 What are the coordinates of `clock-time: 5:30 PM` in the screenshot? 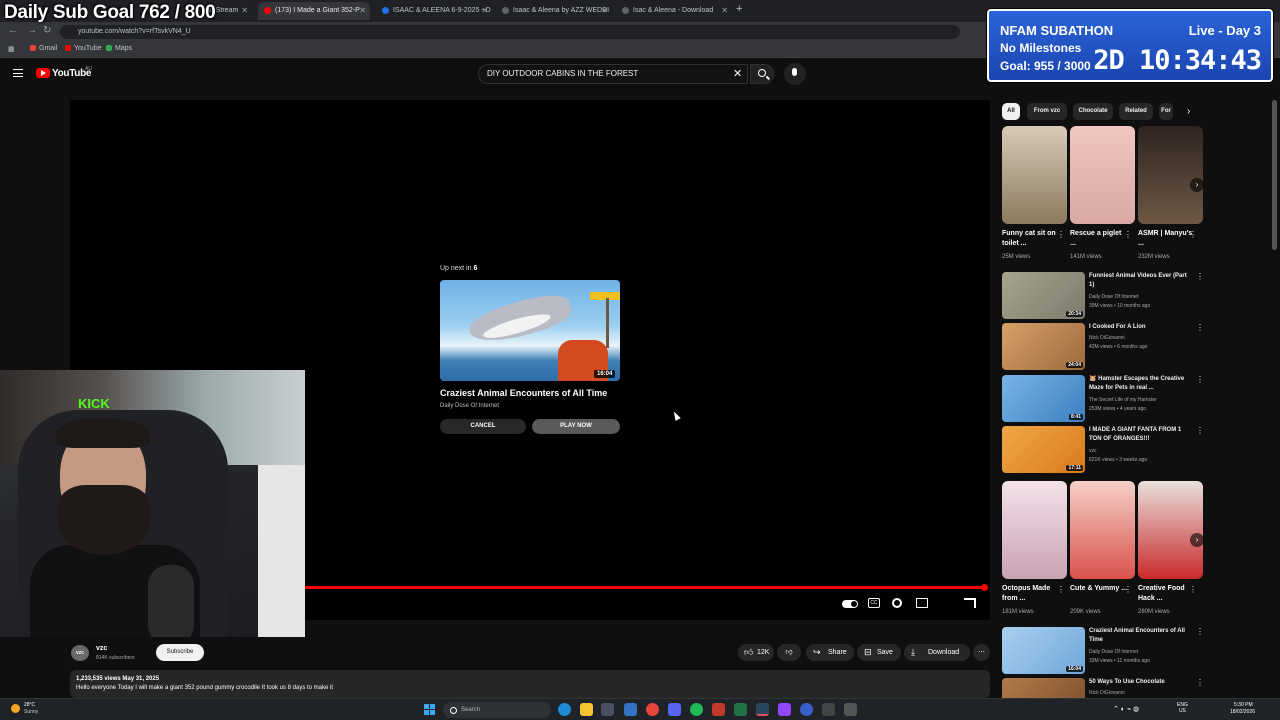 It's located at (1243, 705).